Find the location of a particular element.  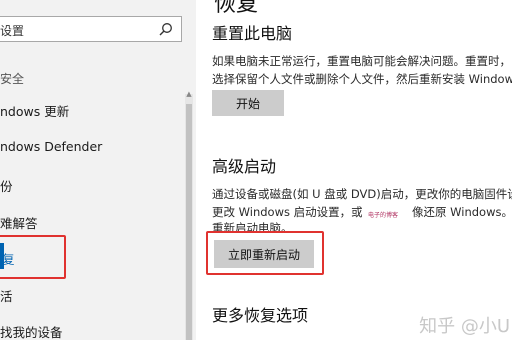

restart-highlight-box is located at coordinates (265, 253).